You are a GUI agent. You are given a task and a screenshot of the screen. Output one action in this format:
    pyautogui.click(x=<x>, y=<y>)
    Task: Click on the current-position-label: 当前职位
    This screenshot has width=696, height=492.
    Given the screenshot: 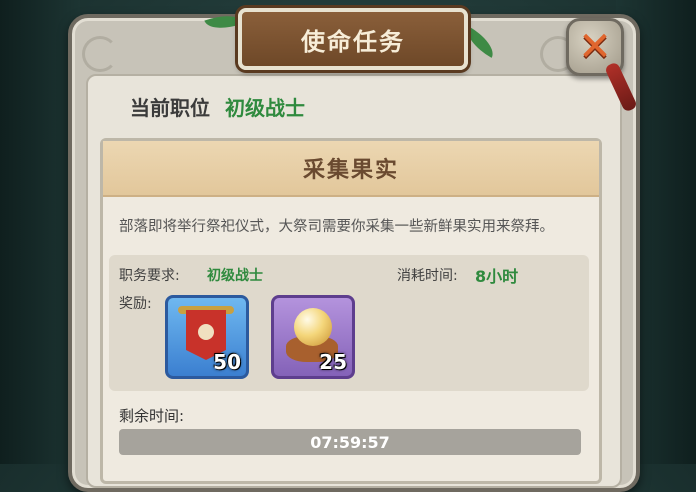 What is the action you would take?
    pyautogui.click(x=170, y=108)
    